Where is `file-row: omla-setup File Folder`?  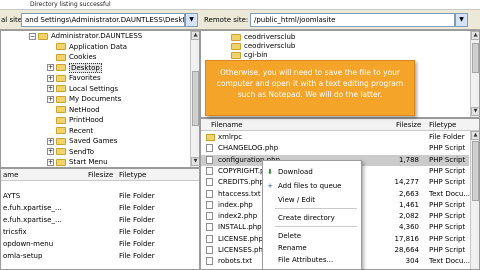 file-row: omla-setup File Folder is located at coordinates (100, 256).